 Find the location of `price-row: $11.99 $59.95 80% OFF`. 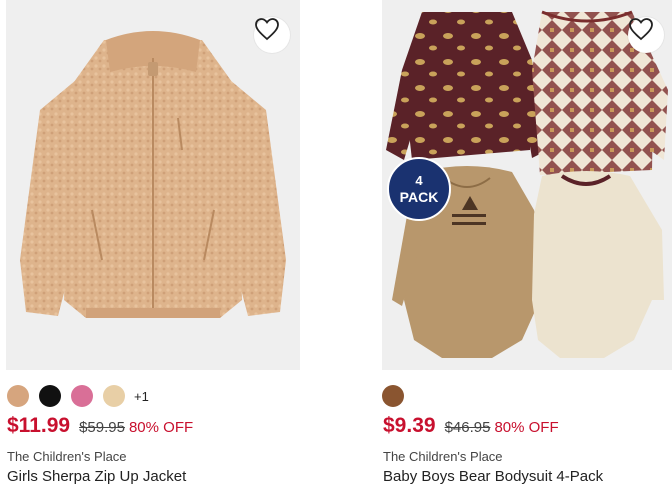

price-row: $11.99 $59.95 80% OFF is located at coordinates (100, 426).